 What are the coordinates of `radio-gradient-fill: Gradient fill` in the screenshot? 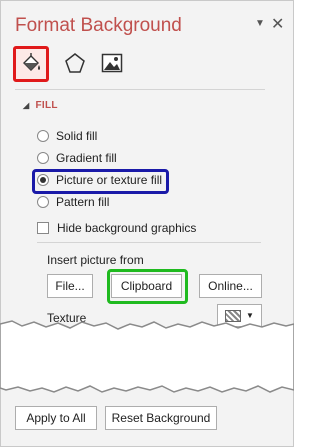 It's located at (77, 158).